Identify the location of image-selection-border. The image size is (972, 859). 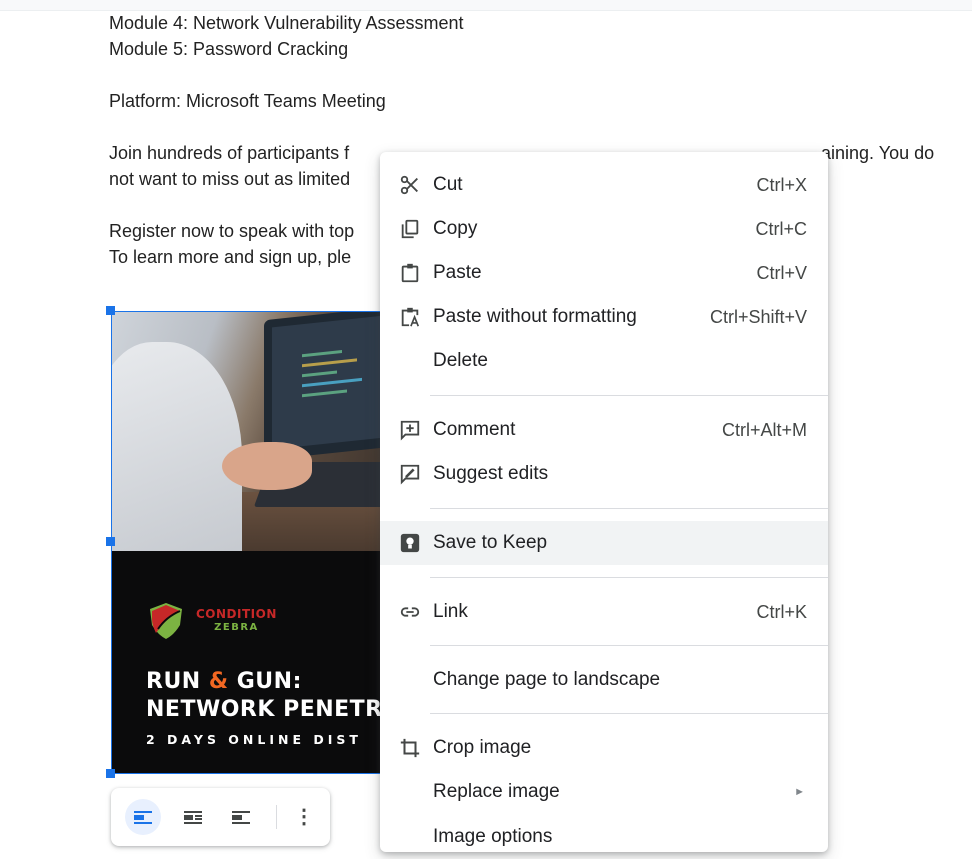
(246, 542).